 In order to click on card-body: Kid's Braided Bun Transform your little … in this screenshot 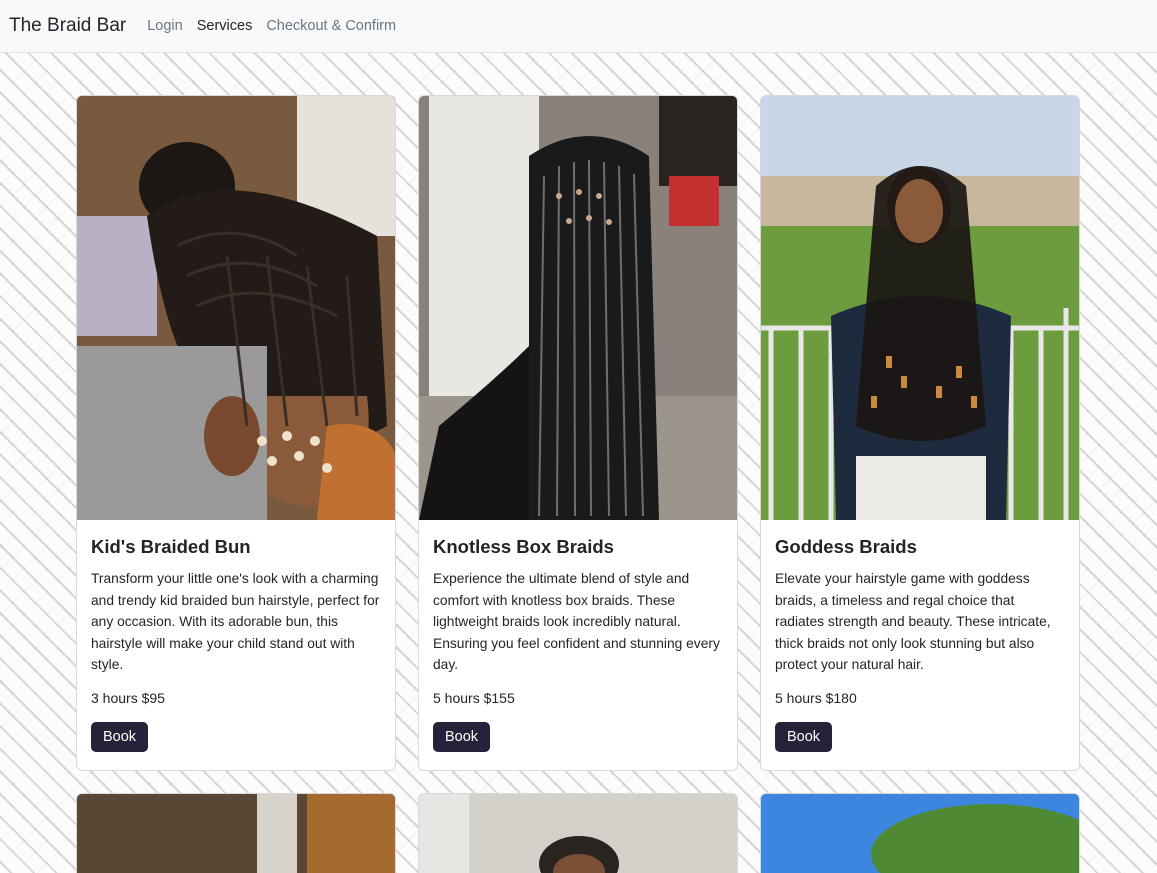, I will do `click(236, 643)`.